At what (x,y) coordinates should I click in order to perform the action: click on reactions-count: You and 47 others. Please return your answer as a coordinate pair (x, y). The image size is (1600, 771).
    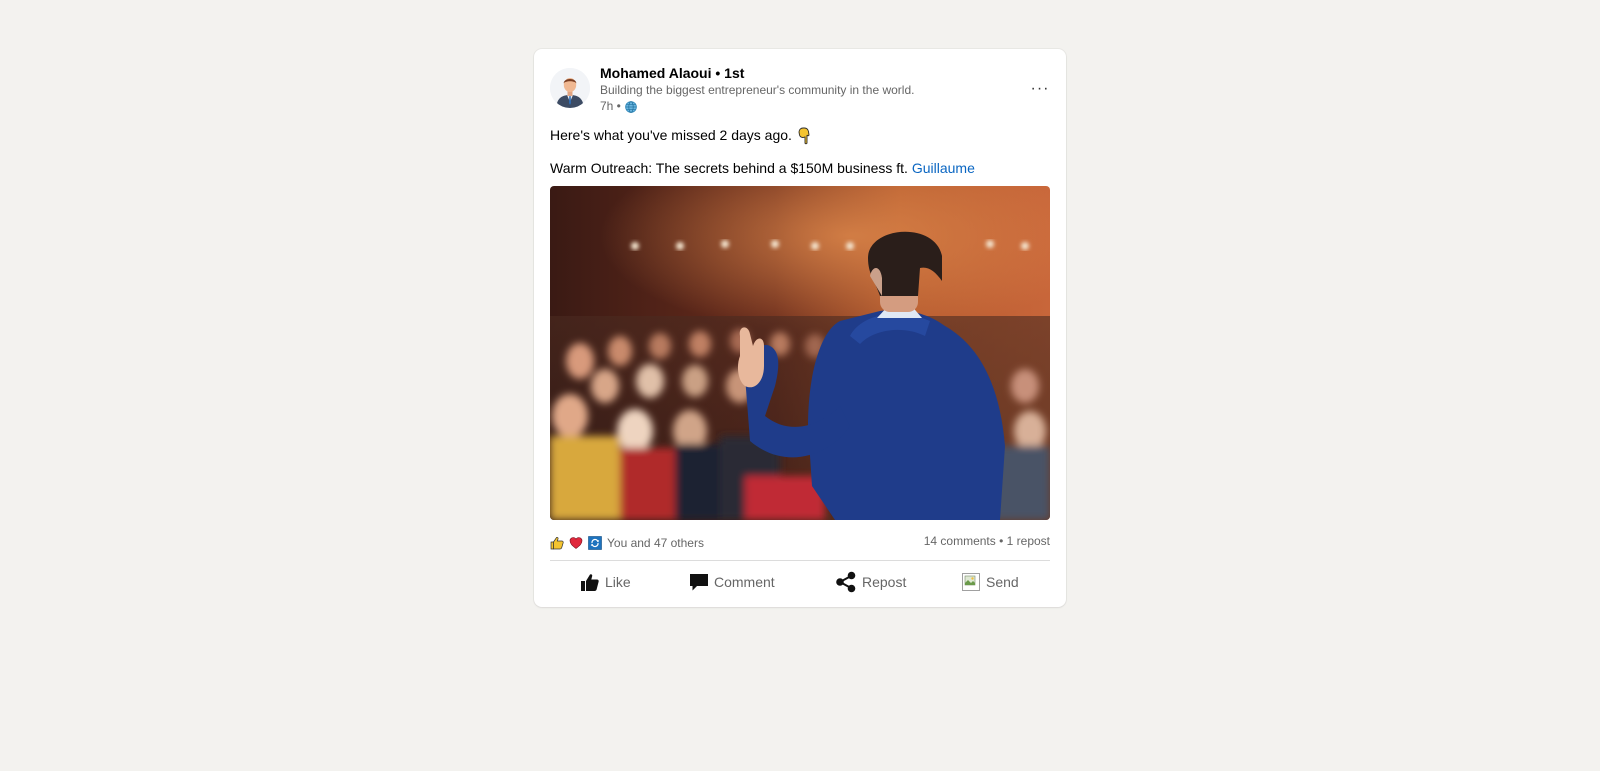
    Looking at the image, I should click on (655, 543).